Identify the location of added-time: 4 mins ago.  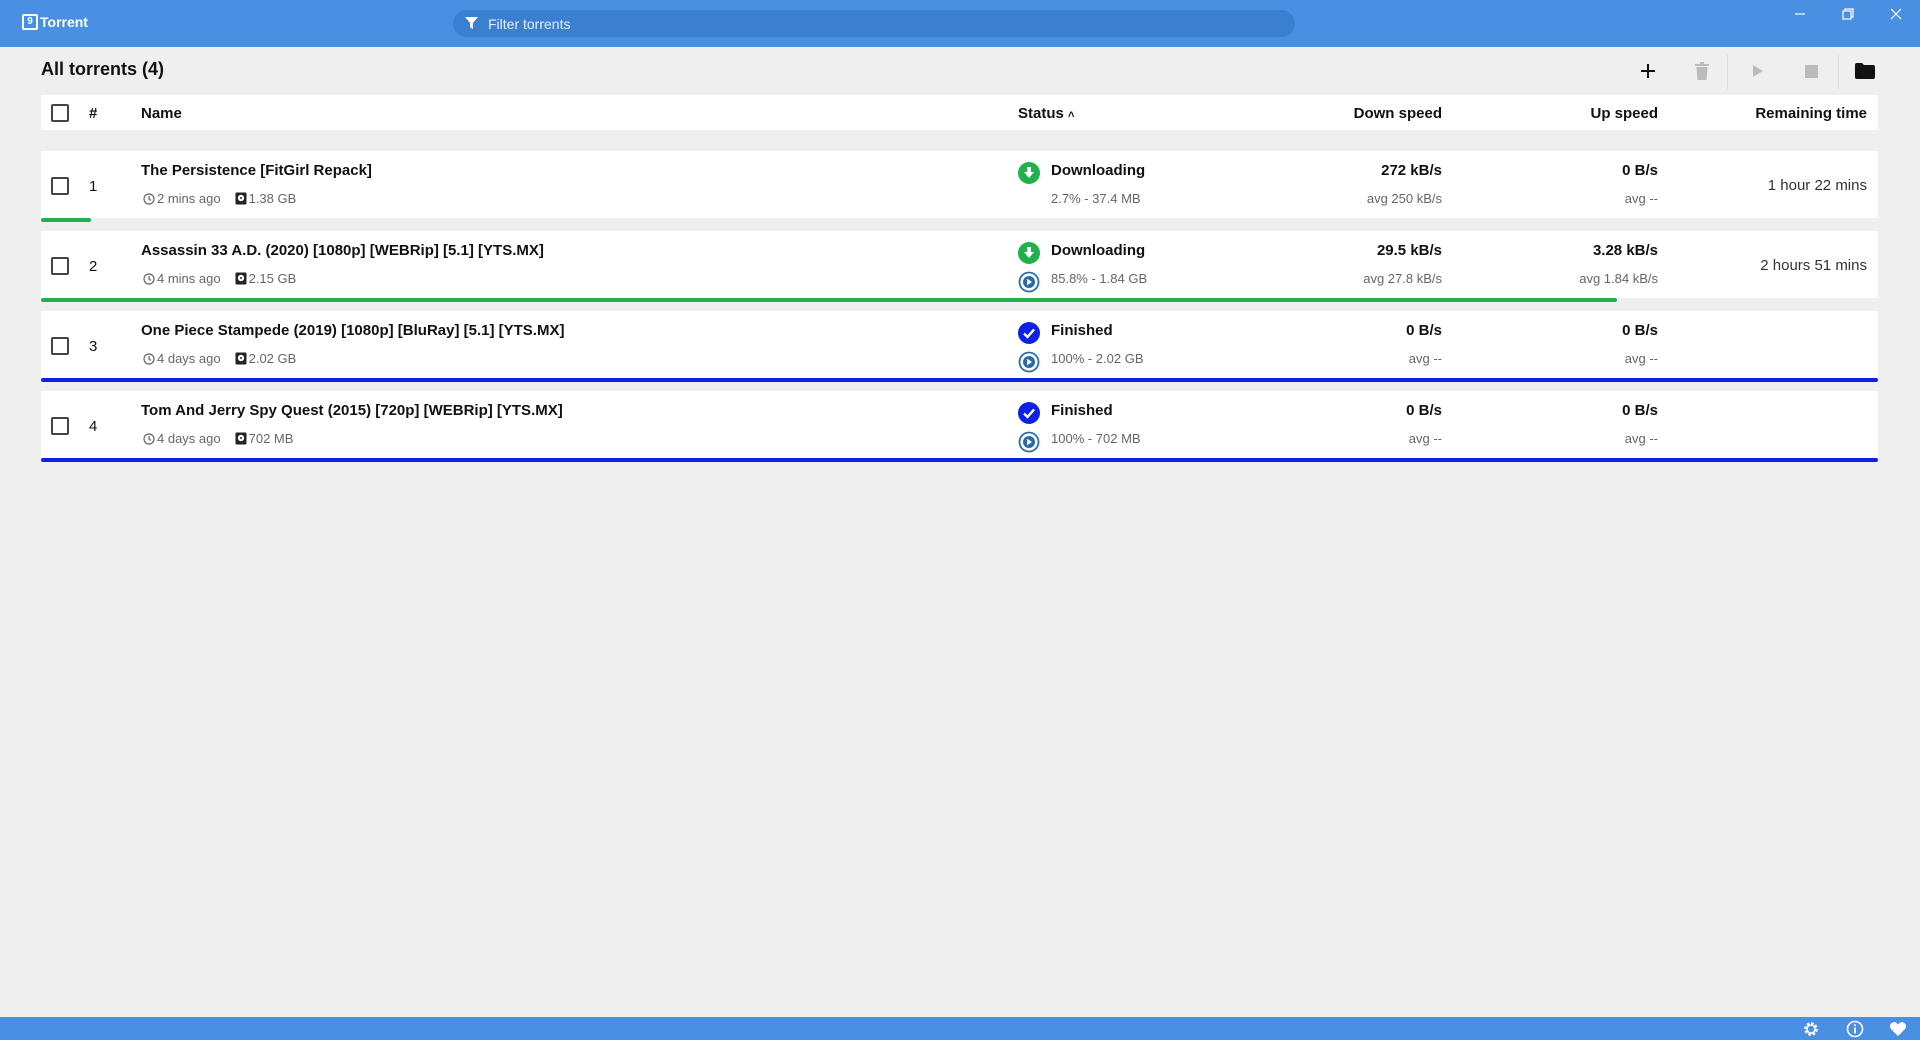
(189, 278).